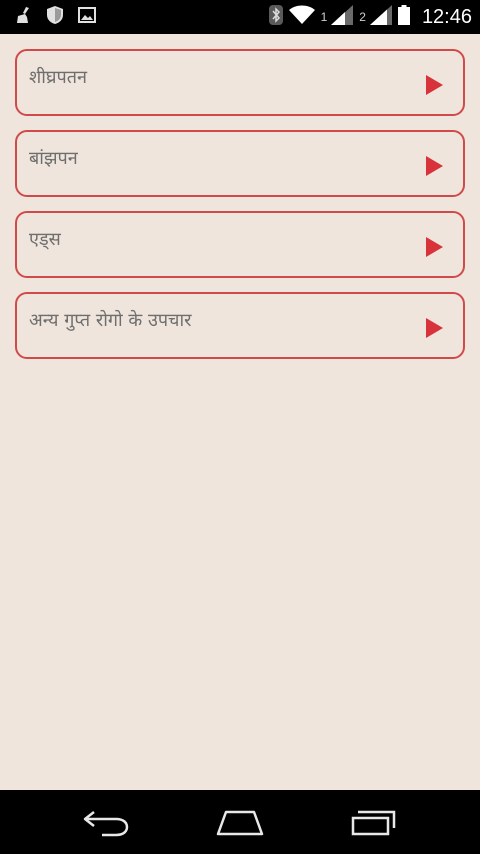 The height and width of the screenshot is (854, 480). I want to click on system-icons: 1 2 12:46, so click(374, 17).